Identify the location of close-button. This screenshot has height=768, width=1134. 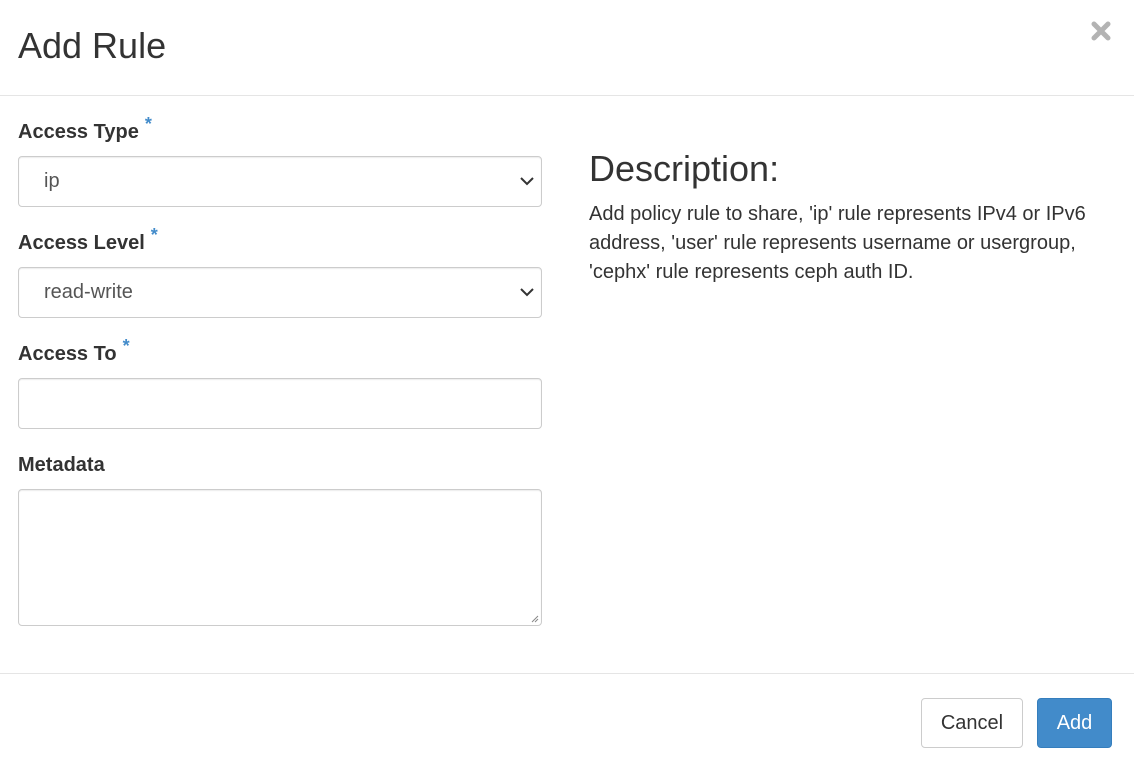
(1101, 31).